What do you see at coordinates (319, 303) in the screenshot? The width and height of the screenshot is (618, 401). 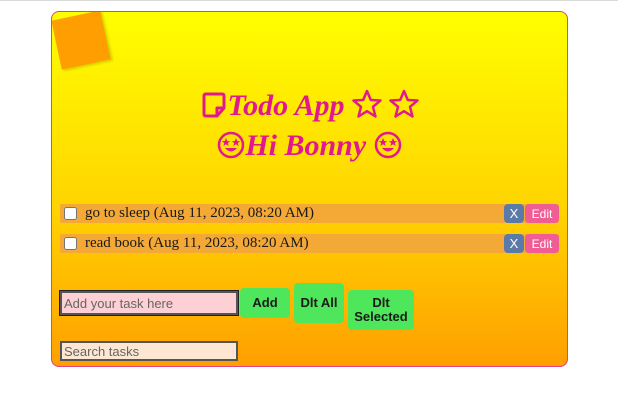 I see `delete-all-button: Dlt All` at bounding box center [319, 303].